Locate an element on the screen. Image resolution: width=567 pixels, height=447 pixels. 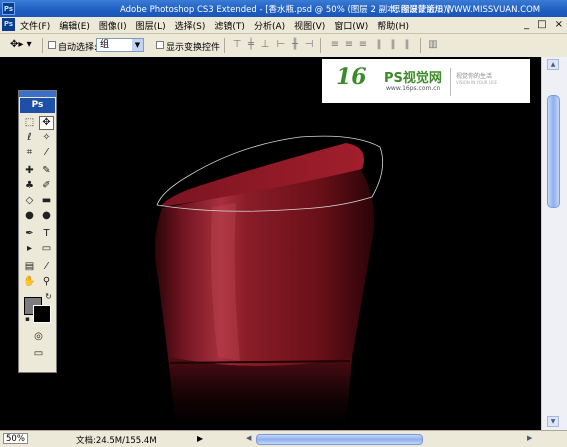
scroll-right-icon: ▶ is located at coordinates (529, 438).